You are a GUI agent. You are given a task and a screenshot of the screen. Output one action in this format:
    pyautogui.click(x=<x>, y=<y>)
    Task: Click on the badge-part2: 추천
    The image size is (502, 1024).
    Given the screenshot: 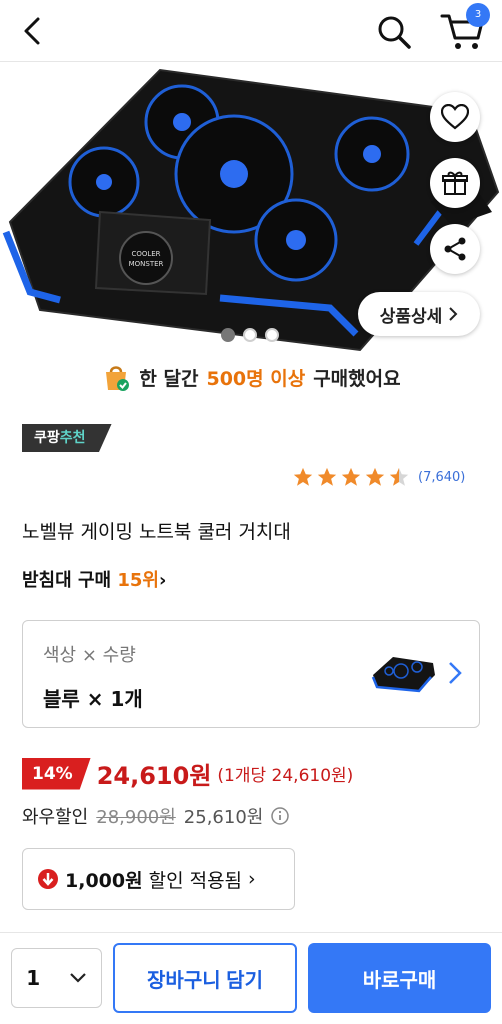 What is the action you would take?
    pyautogui.click(x=72, y=438)
    